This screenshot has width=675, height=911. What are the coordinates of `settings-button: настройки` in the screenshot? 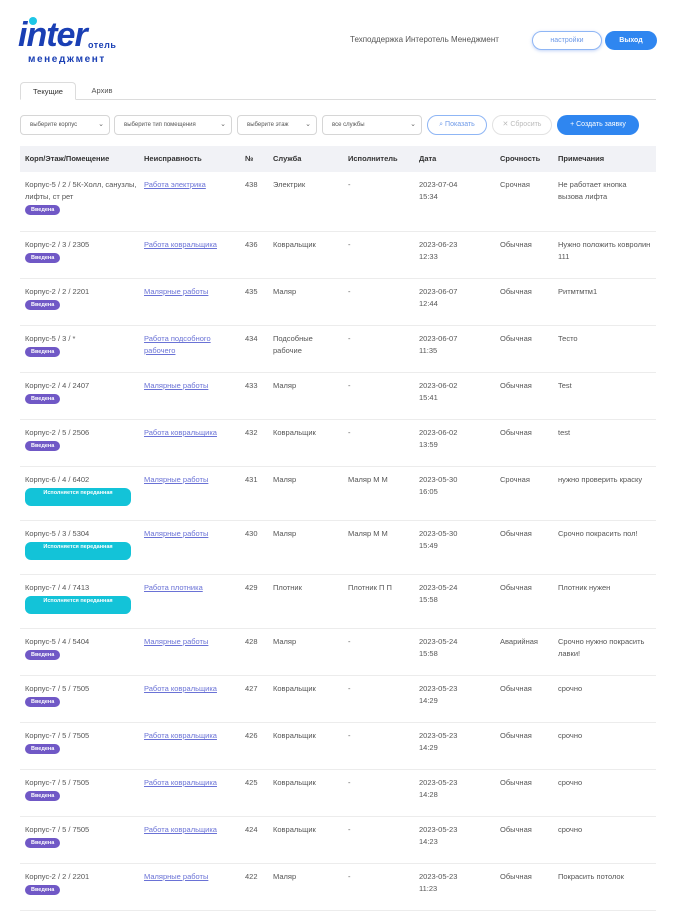 It's located at (567, 40).